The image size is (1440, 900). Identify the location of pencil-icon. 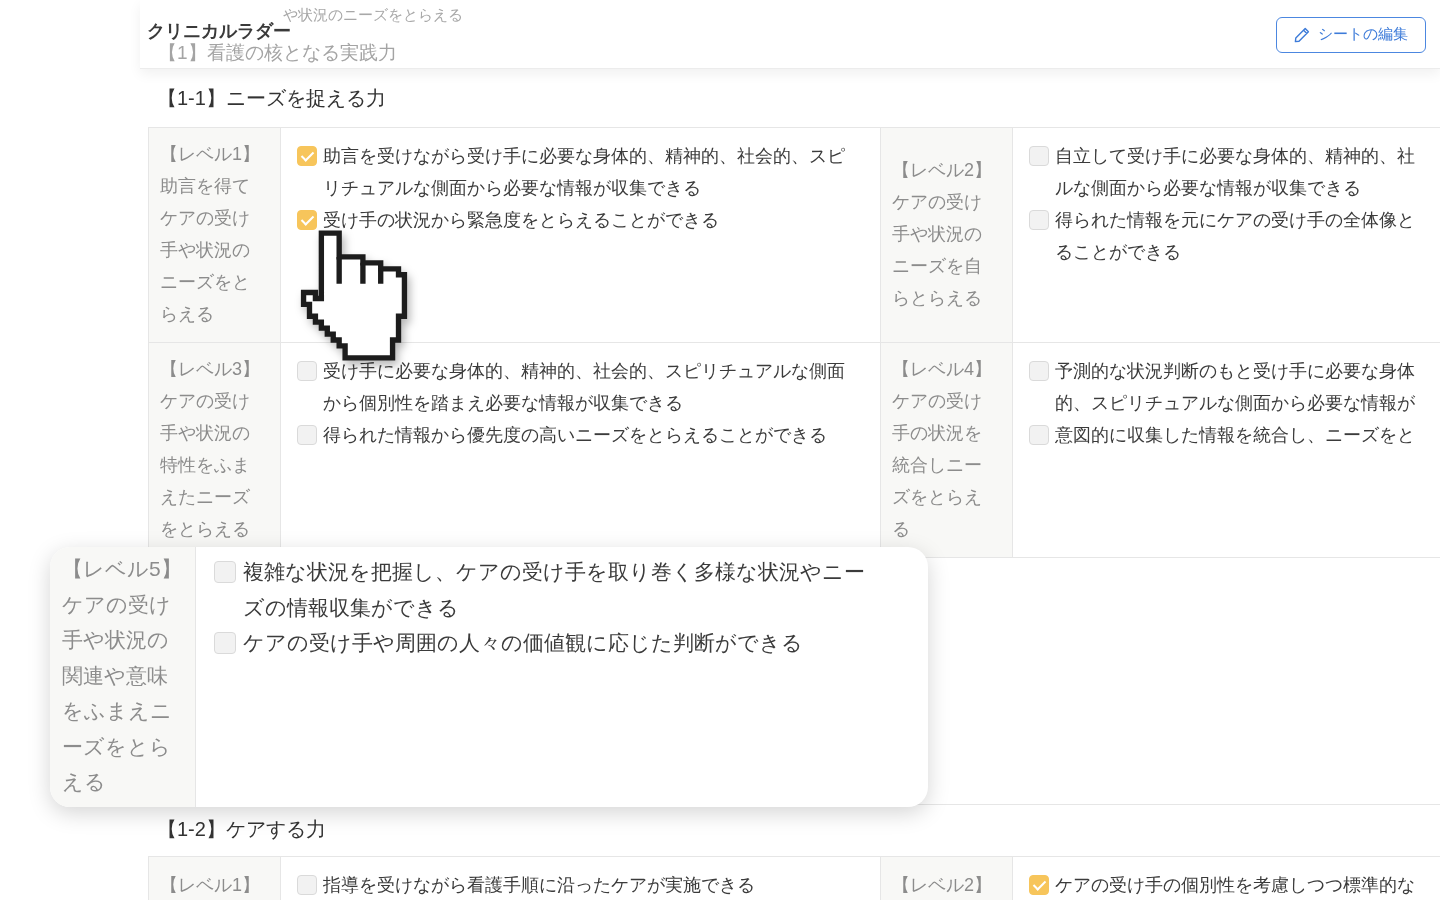
(1302, 34).